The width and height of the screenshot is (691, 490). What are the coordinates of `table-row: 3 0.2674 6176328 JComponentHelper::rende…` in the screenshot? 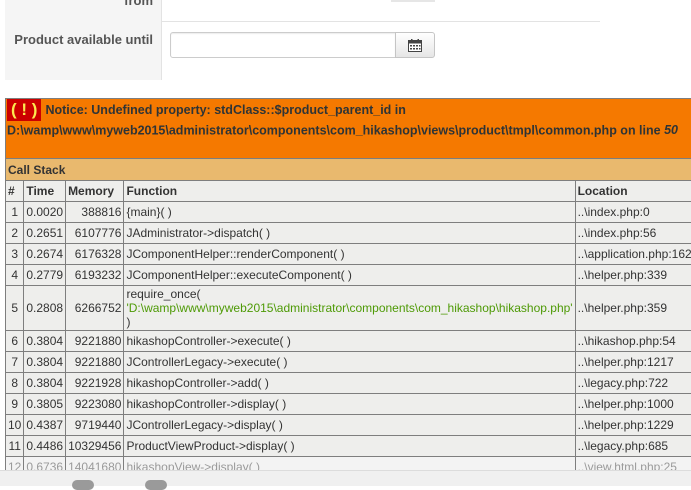 It's located at (348, 254).